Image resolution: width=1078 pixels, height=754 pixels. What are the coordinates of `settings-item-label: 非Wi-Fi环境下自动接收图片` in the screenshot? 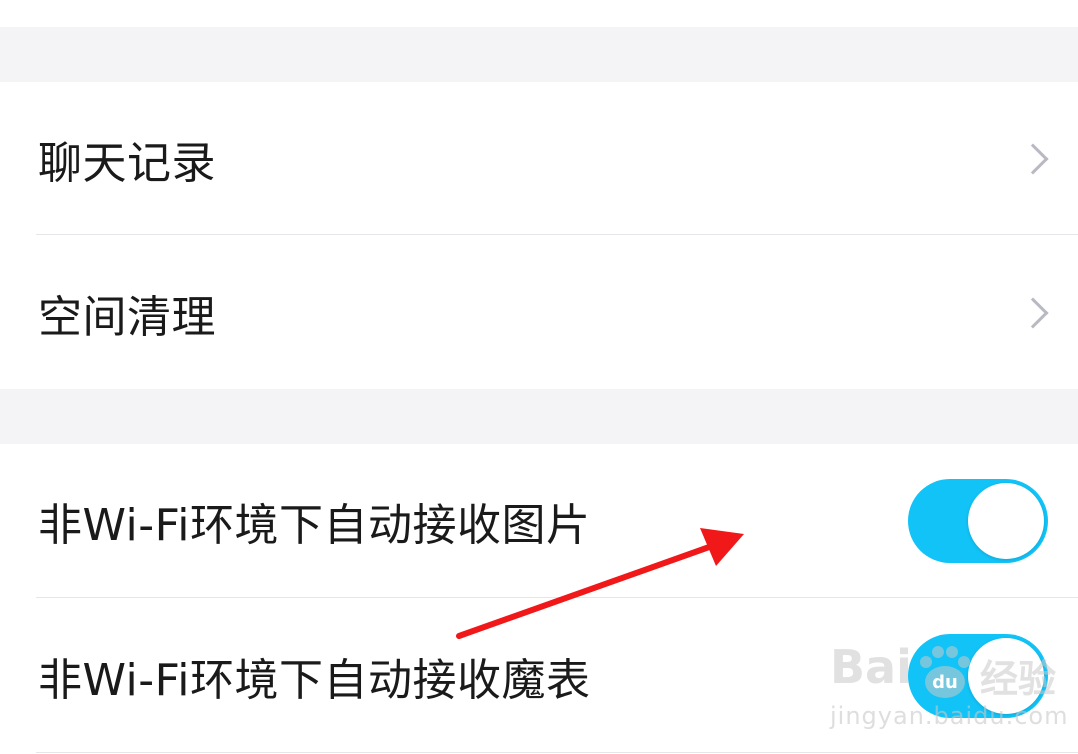 It's located at (314, 525).